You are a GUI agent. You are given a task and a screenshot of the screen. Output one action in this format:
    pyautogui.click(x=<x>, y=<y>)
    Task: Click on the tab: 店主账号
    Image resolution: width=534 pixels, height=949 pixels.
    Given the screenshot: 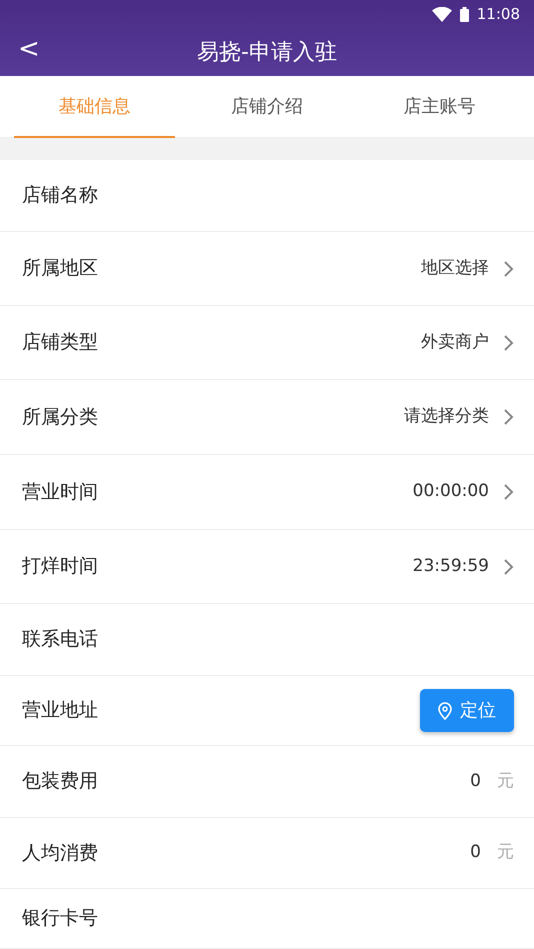 What is the action you would take?
    pyautogui.click(x=439, y=106)
    